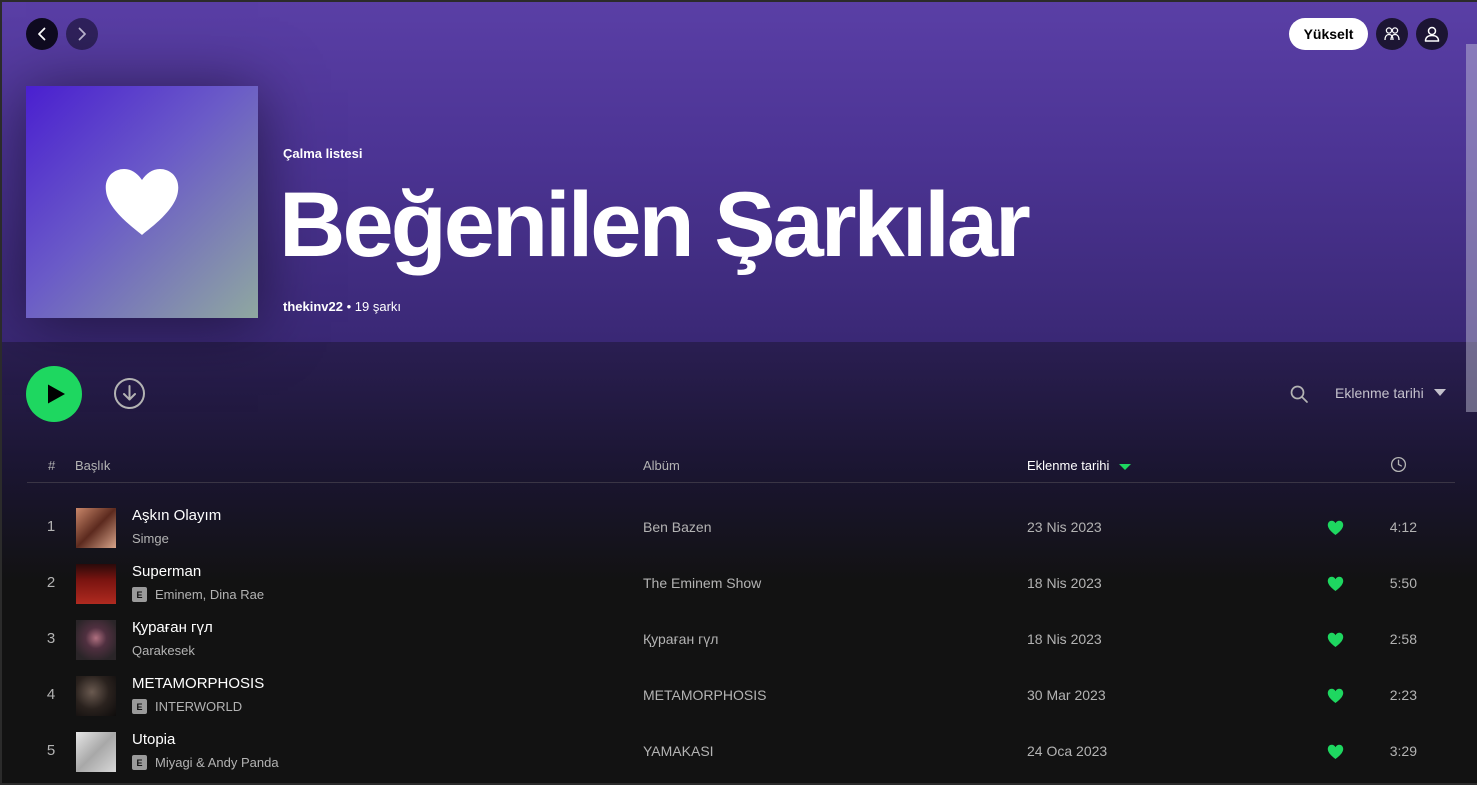 The height and width of the screenshot is (785, 1477). I want to click on upgrade-button: Yükselt, so click(1328, 34).